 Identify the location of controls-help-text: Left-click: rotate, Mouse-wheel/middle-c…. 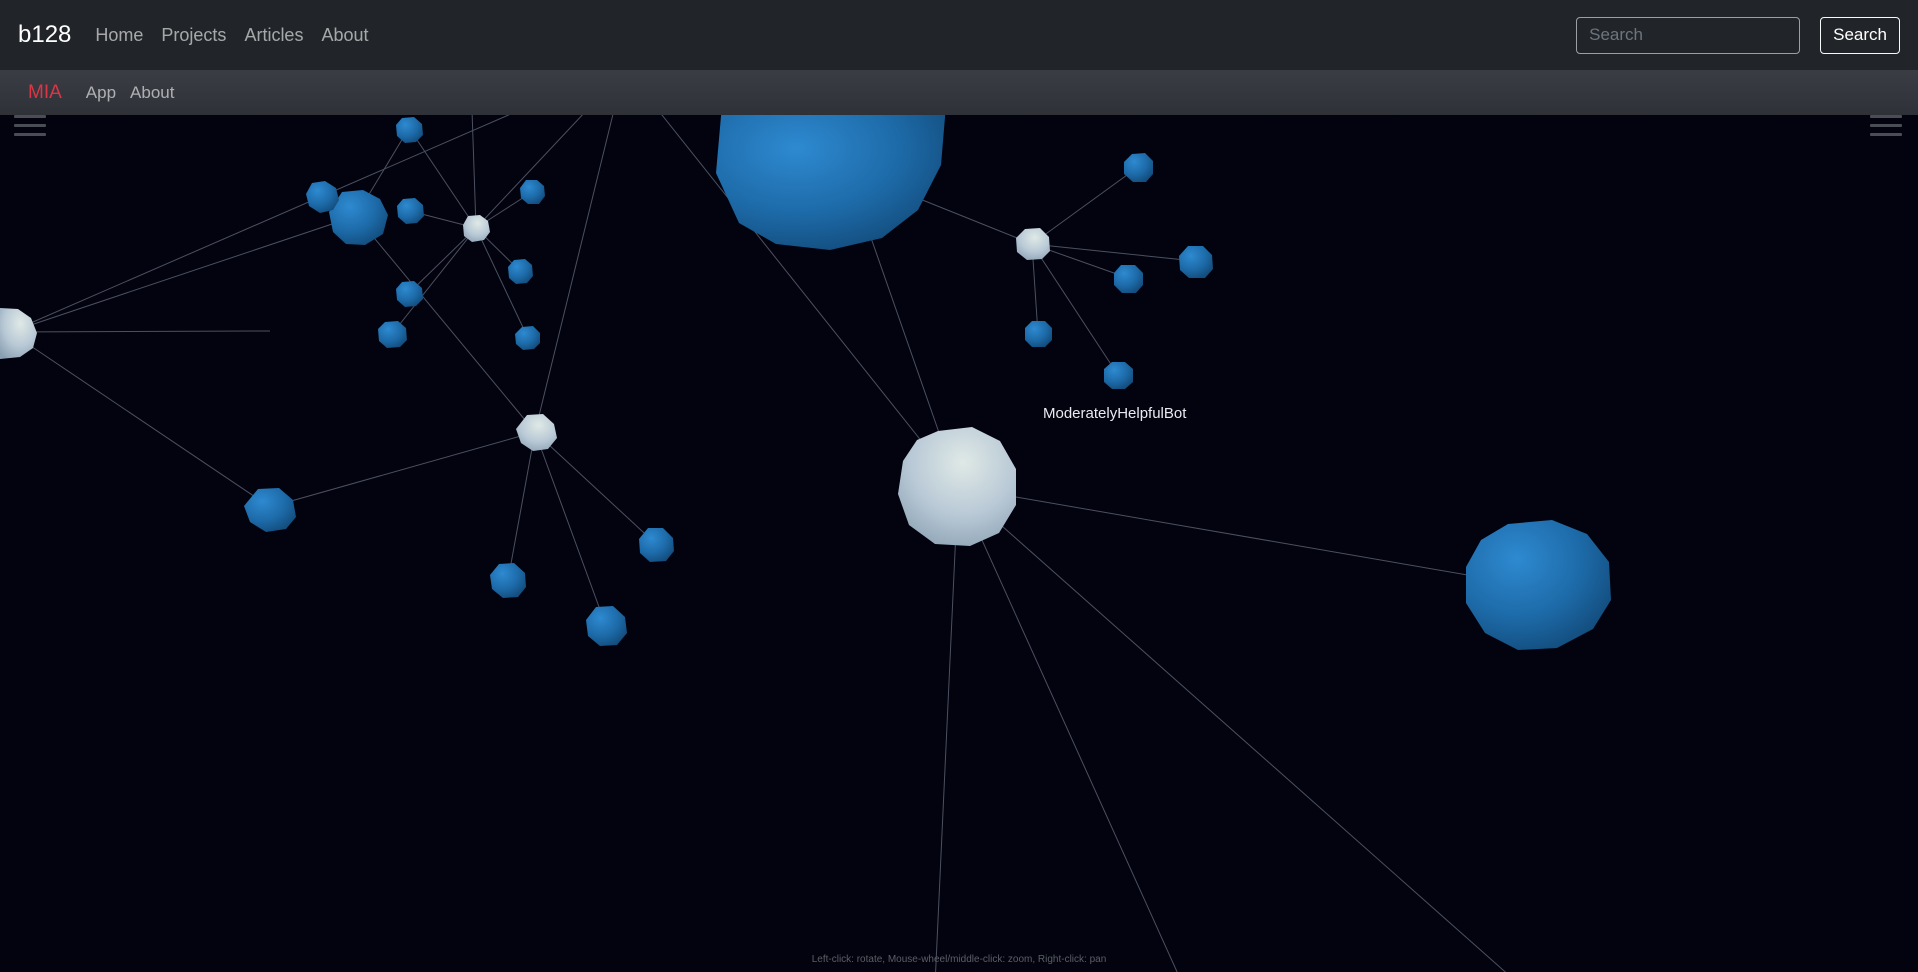
(959, 959).